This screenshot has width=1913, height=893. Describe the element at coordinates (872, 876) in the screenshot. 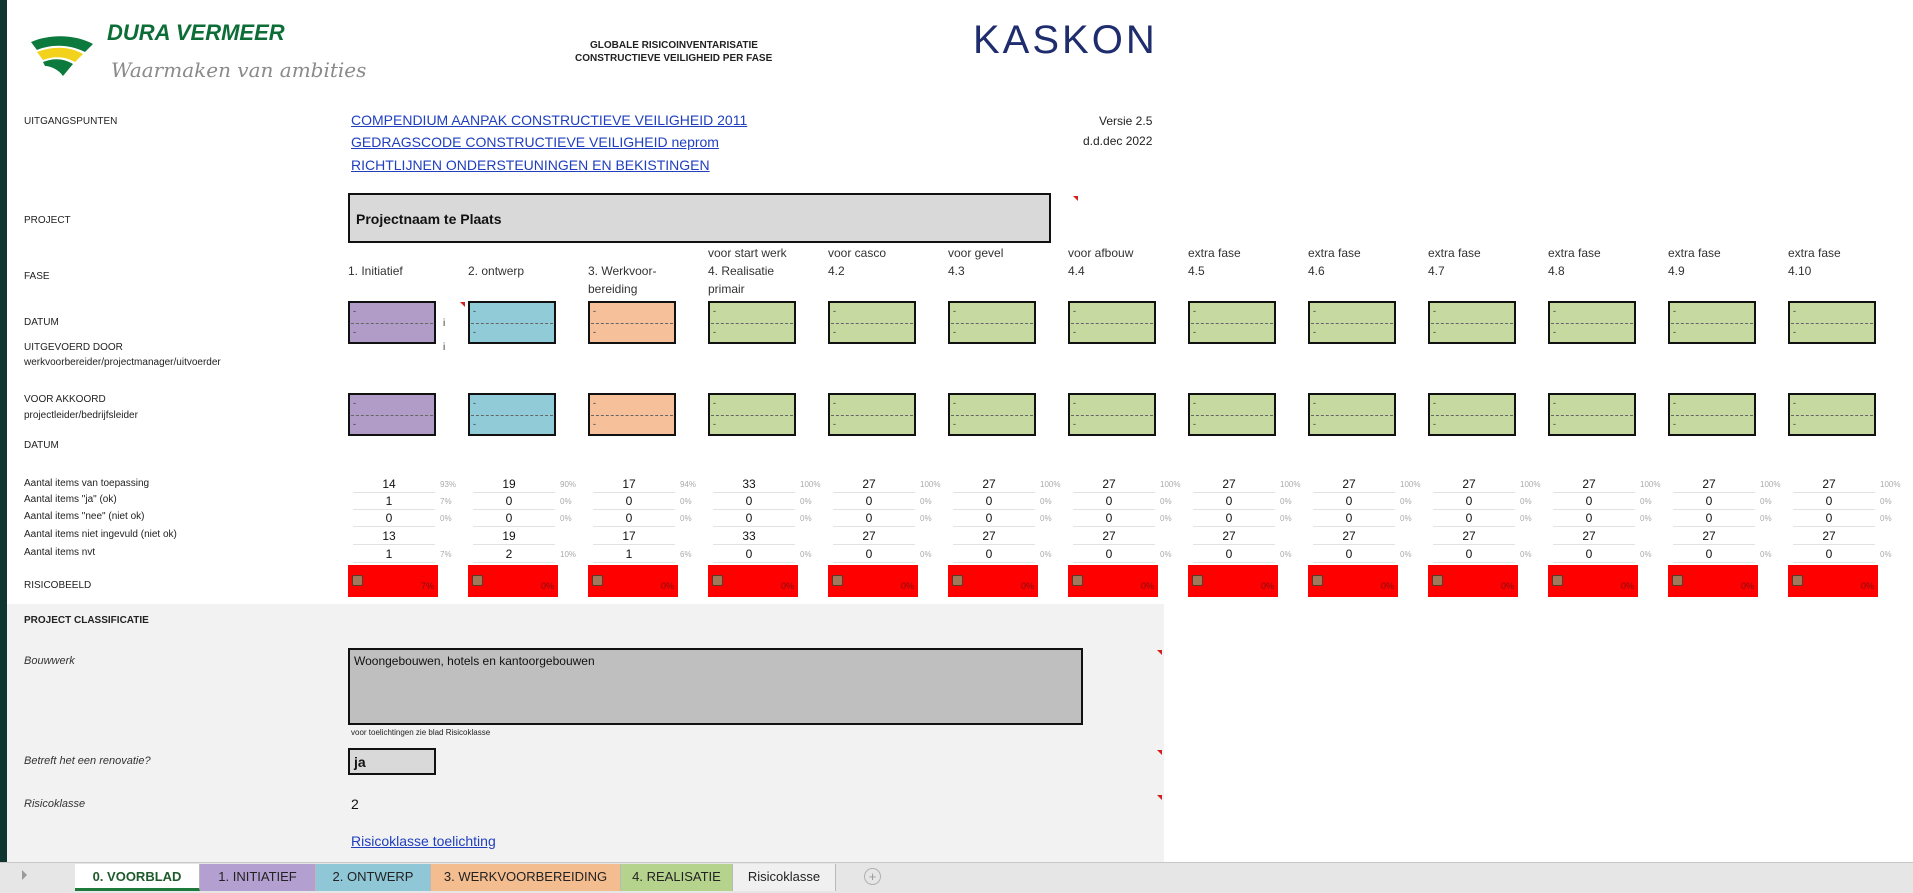

I see `add-sheet-icon: +` at that location.